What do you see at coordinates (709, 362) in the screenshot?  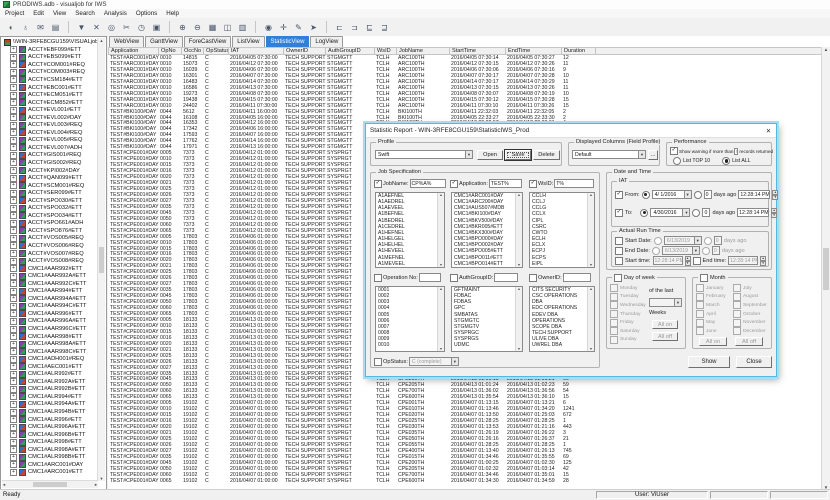 I see `show-button: Show` at bounding box center [709, 362].